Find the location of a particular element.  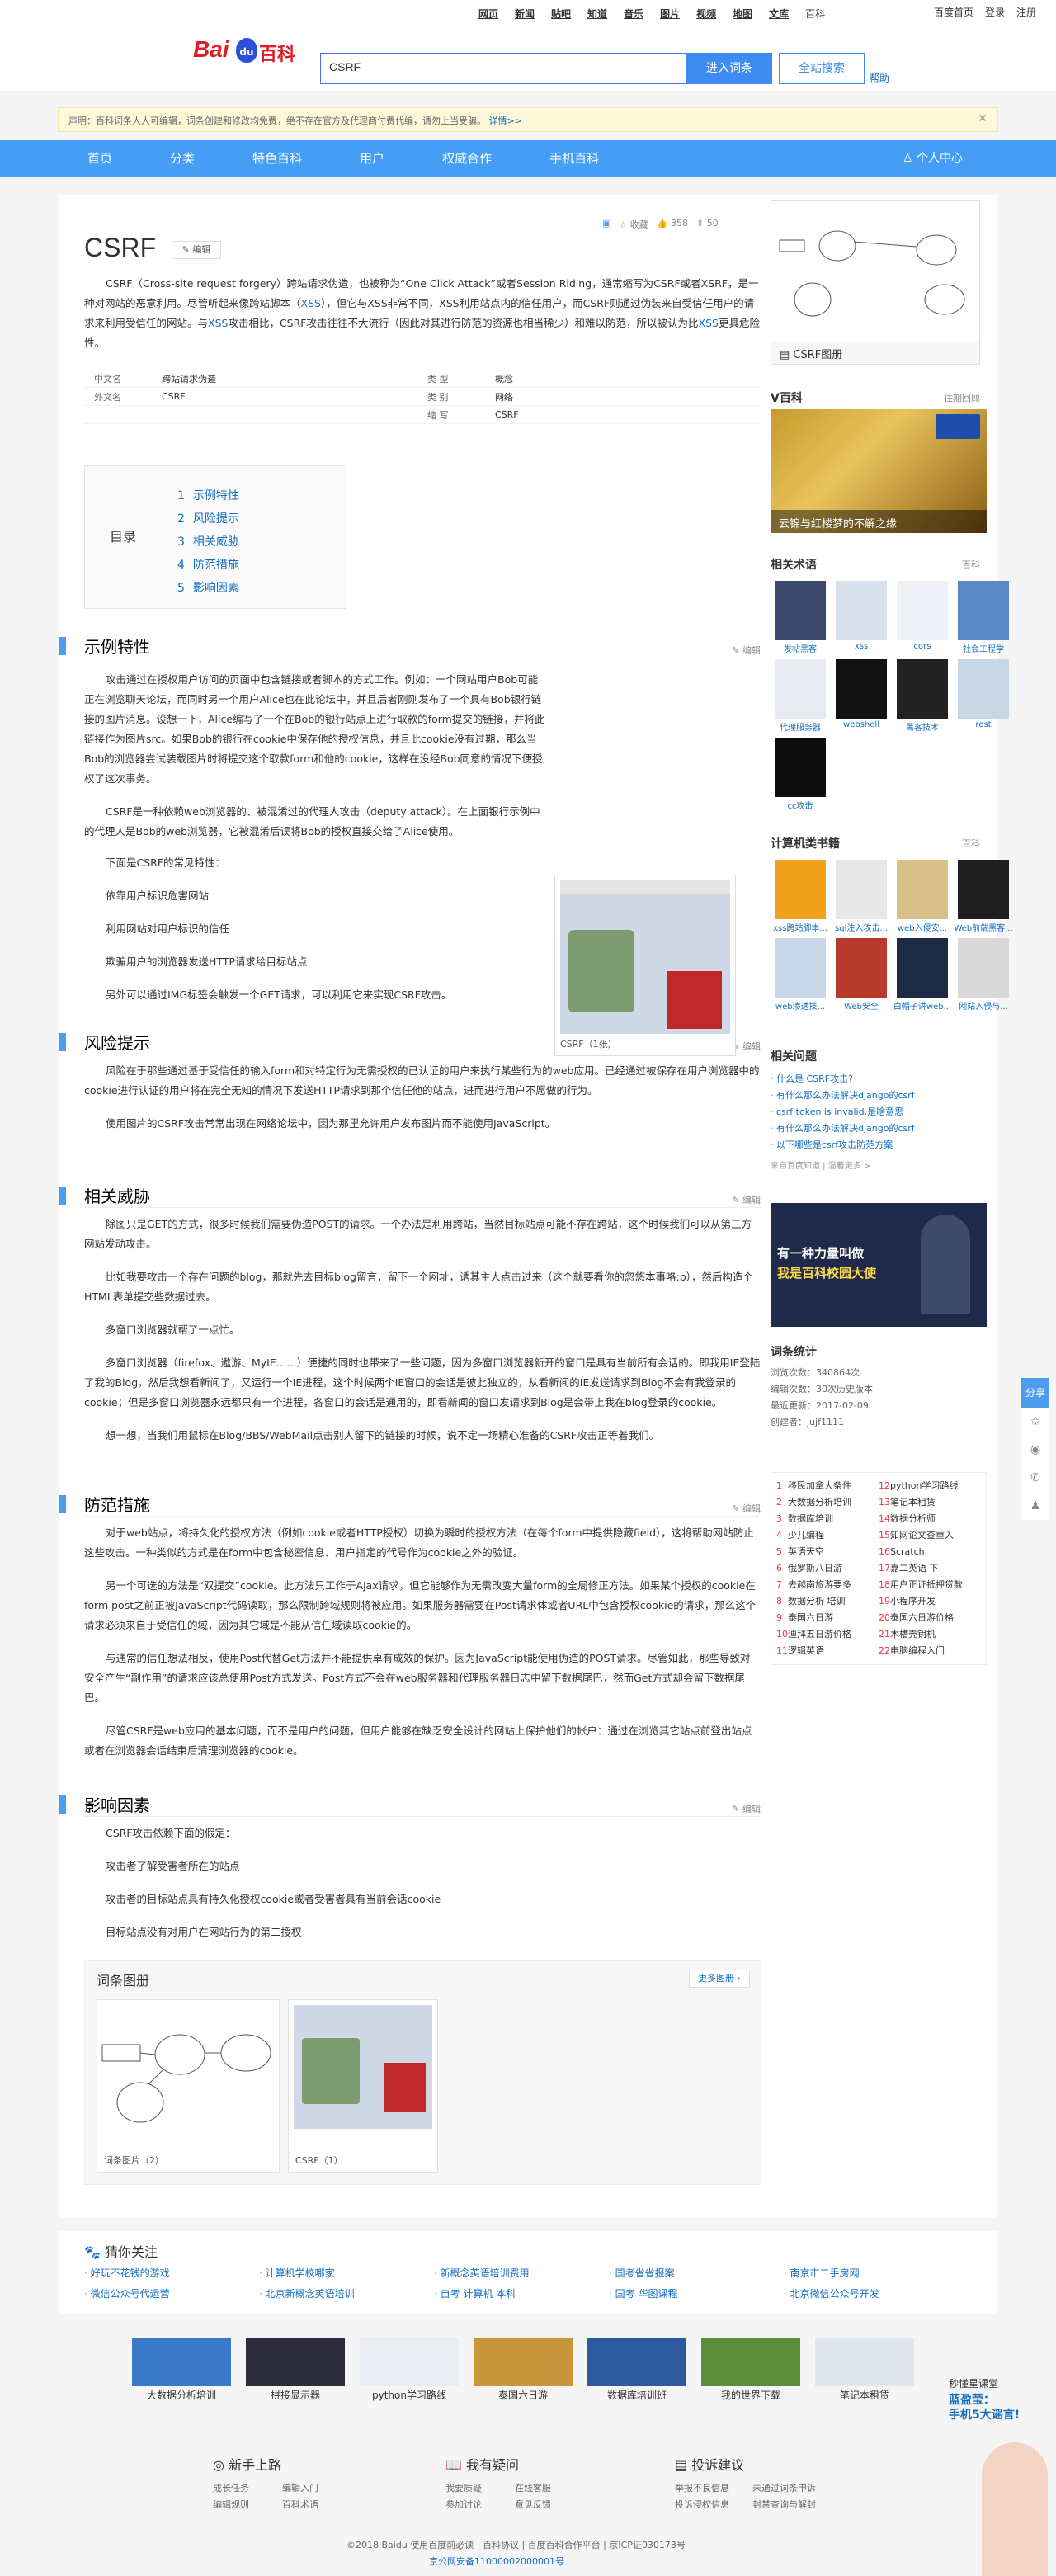

toc-item: 3 相关威胁 is located at coordinates (208, 542).